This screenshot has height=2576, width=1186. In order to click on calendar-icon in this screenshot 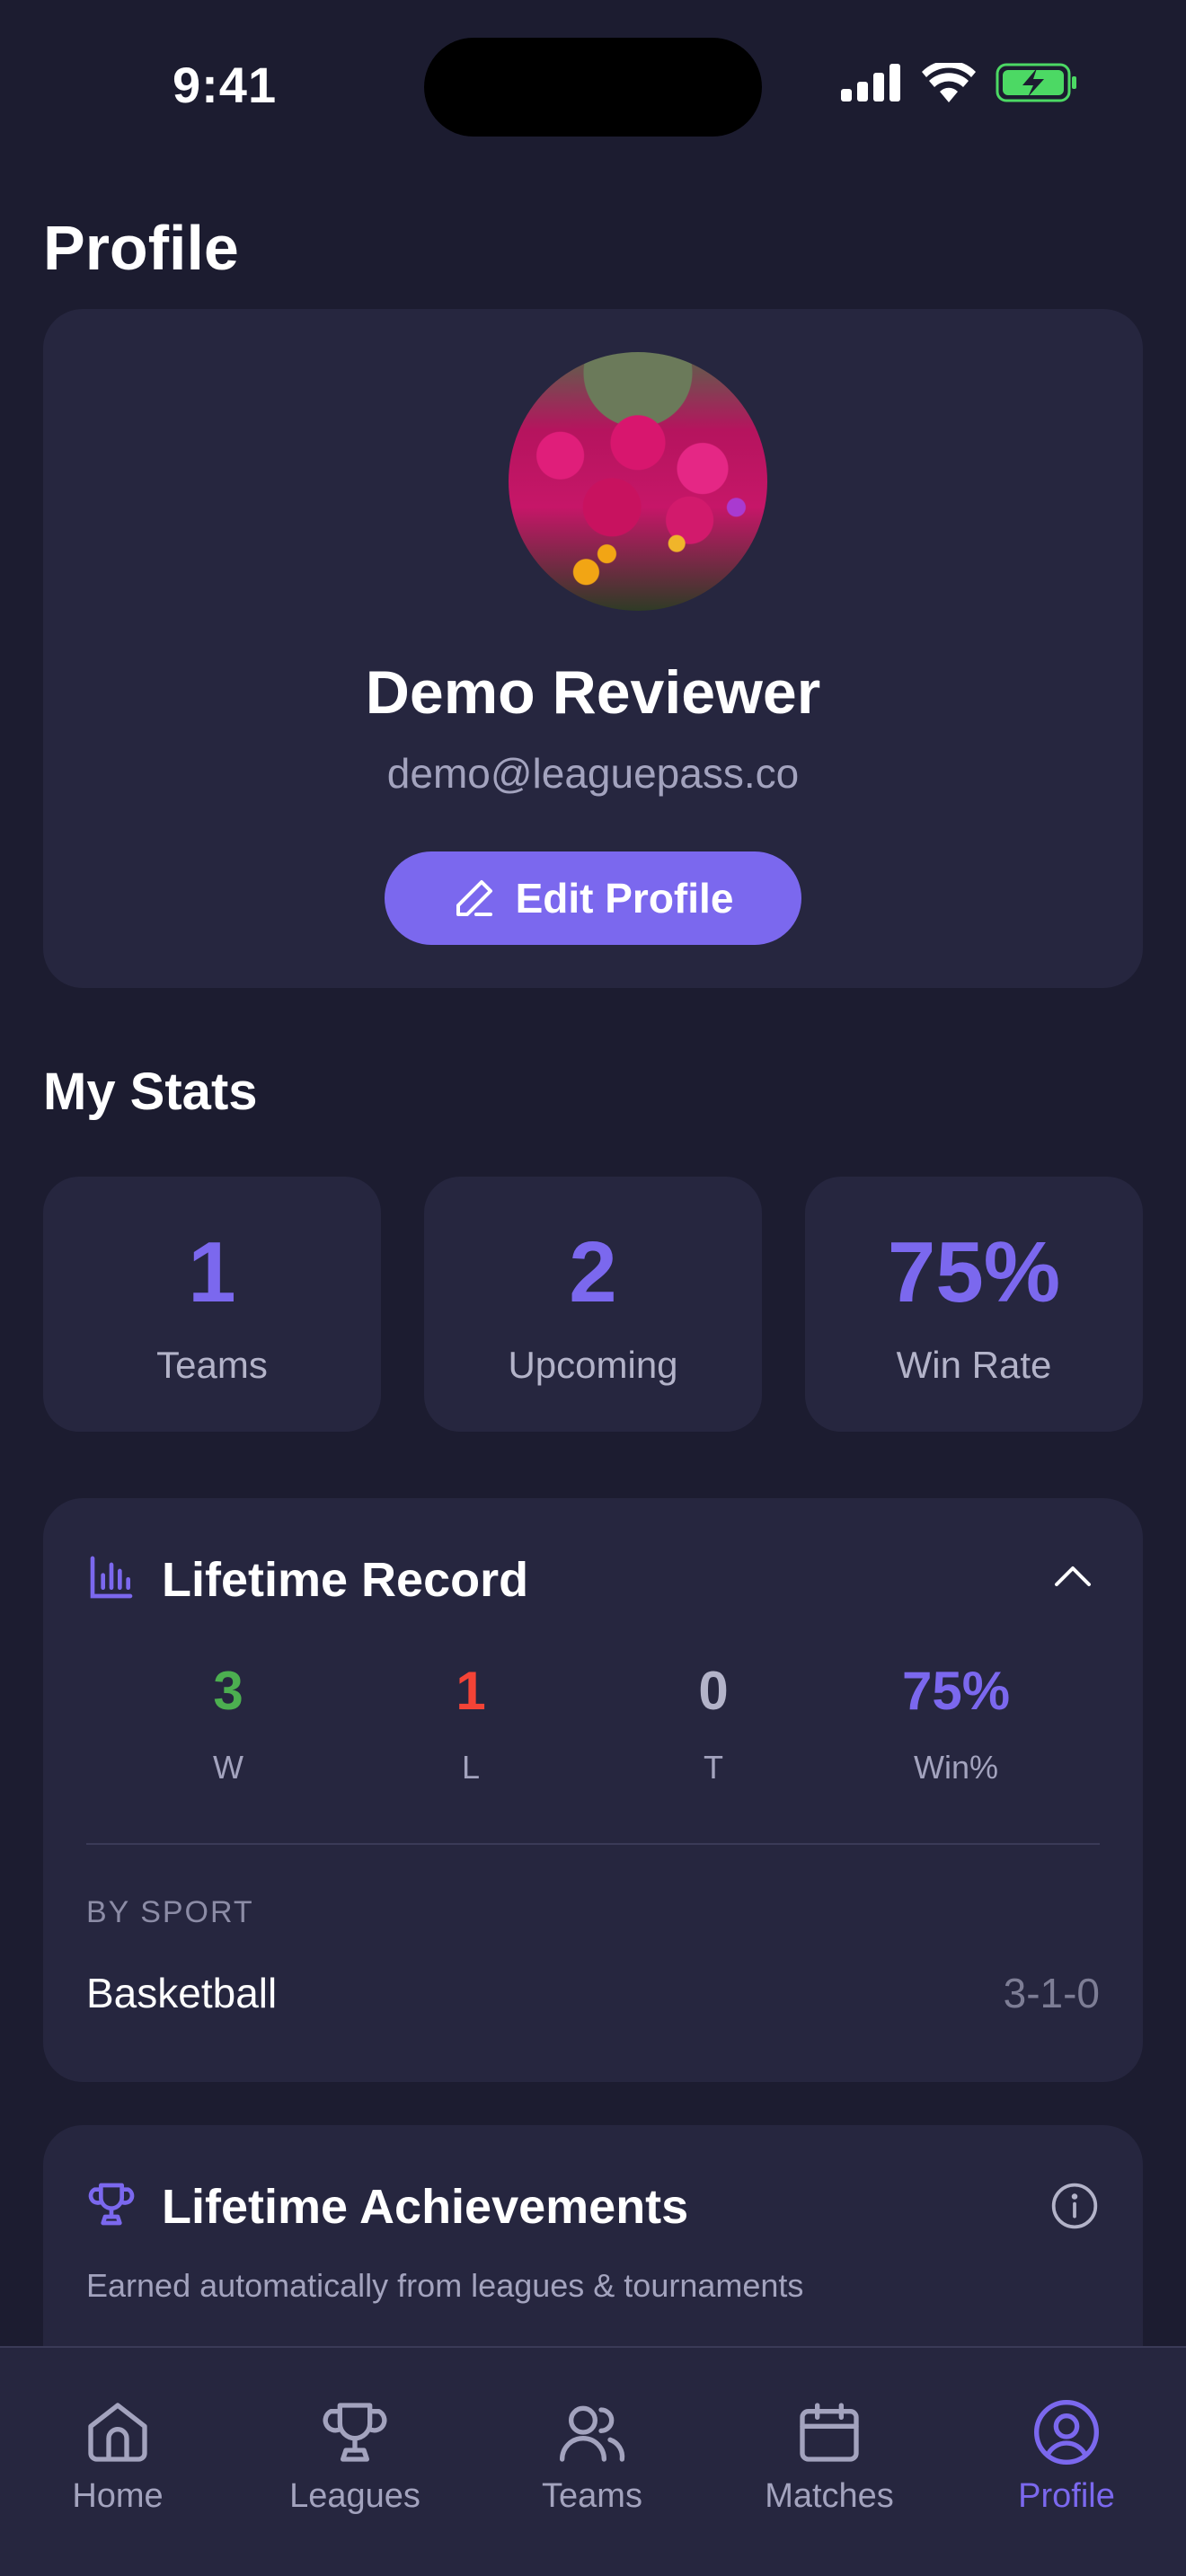, I will do `click(829, 2432)`.